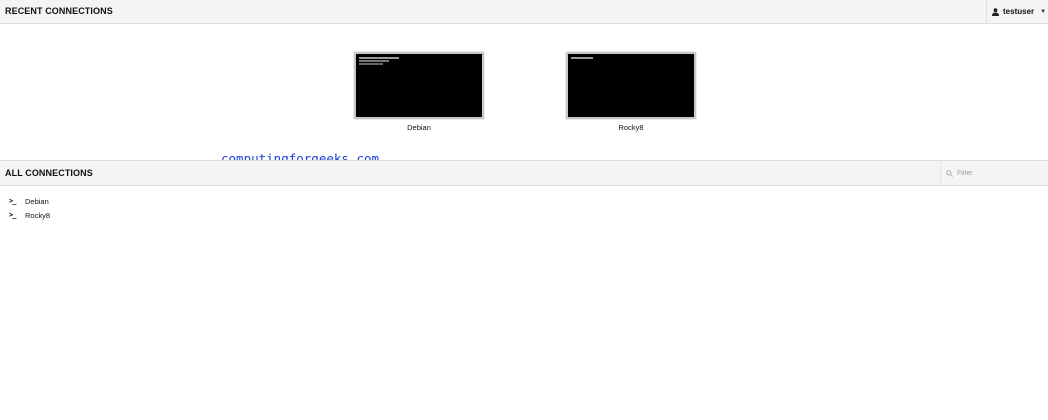  Describe the element at coordinates (995, 11) in the screenshot. I see `user-icon` at that location.